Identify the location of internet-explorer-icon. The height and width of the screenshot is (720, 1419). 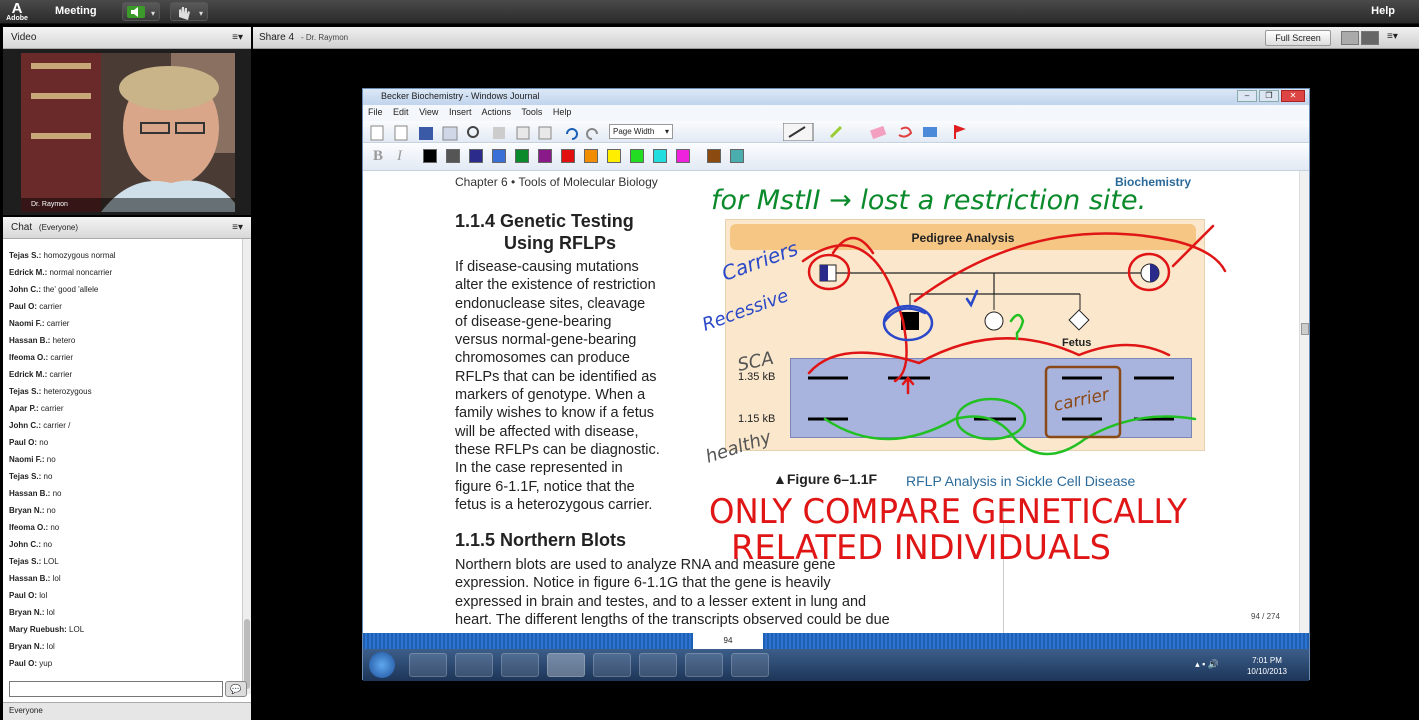
(520, 665).